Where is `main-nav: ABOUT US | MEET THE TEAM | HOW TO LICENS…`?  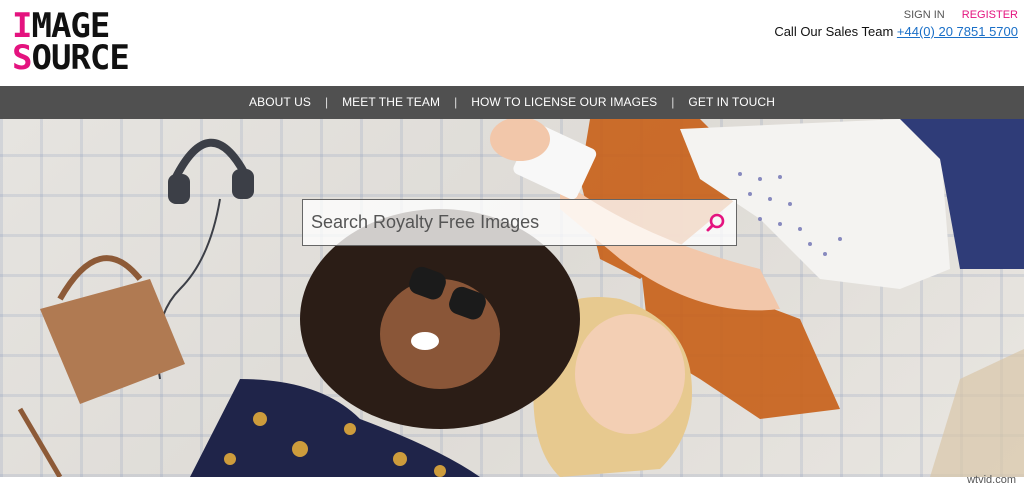
main-nav: ABOUT US | MEET THE TEAM | HOW TO LICENS… is located at coordinates (512, 102).